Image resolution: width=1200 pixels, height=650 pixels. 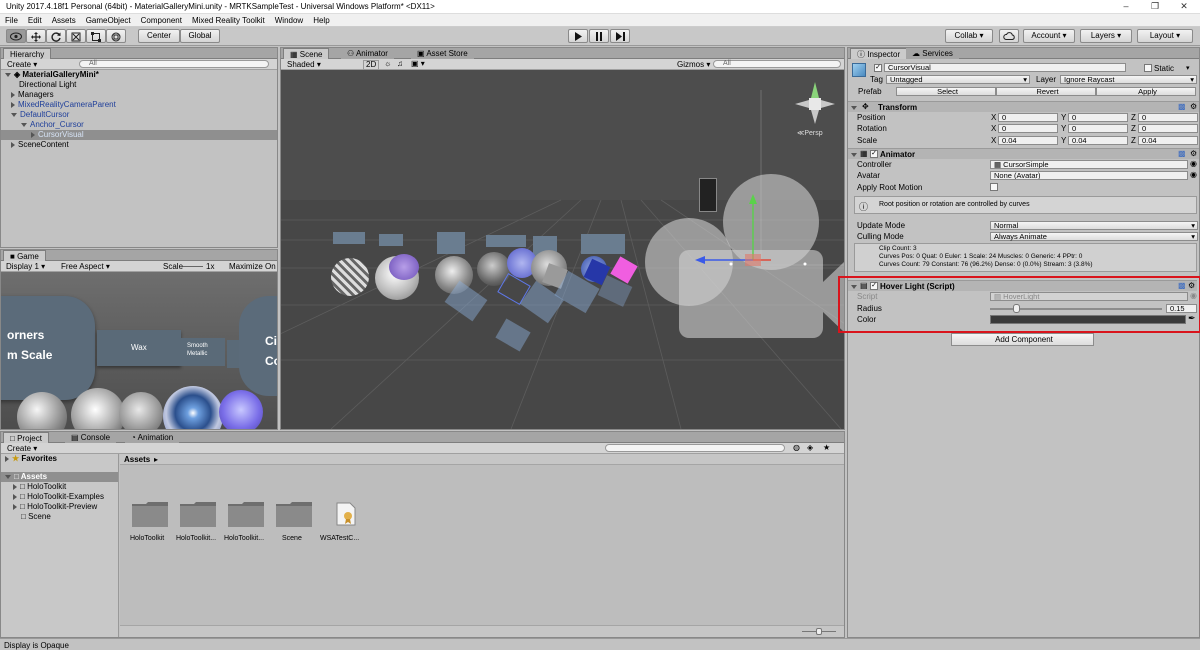 What do you see at coordinates (387, 63) in the screenshot?
I see `light-icon: ☼` at bounding box center [387, 63].